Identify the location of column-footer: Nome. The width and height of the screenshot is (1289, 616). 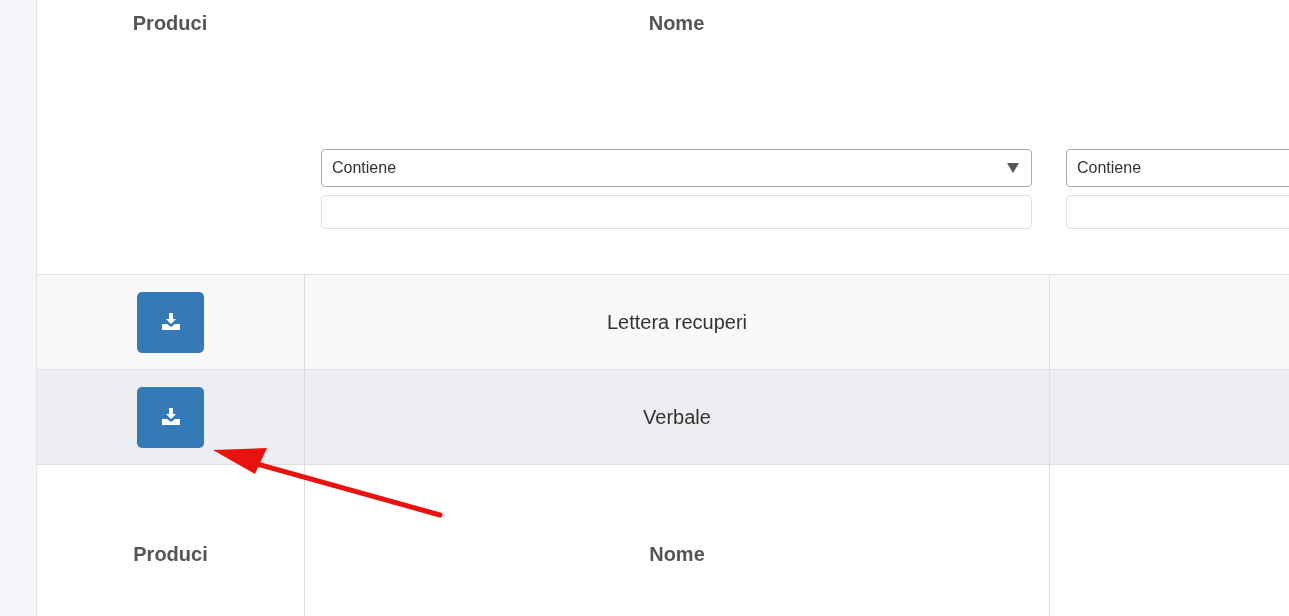
(677, 554).